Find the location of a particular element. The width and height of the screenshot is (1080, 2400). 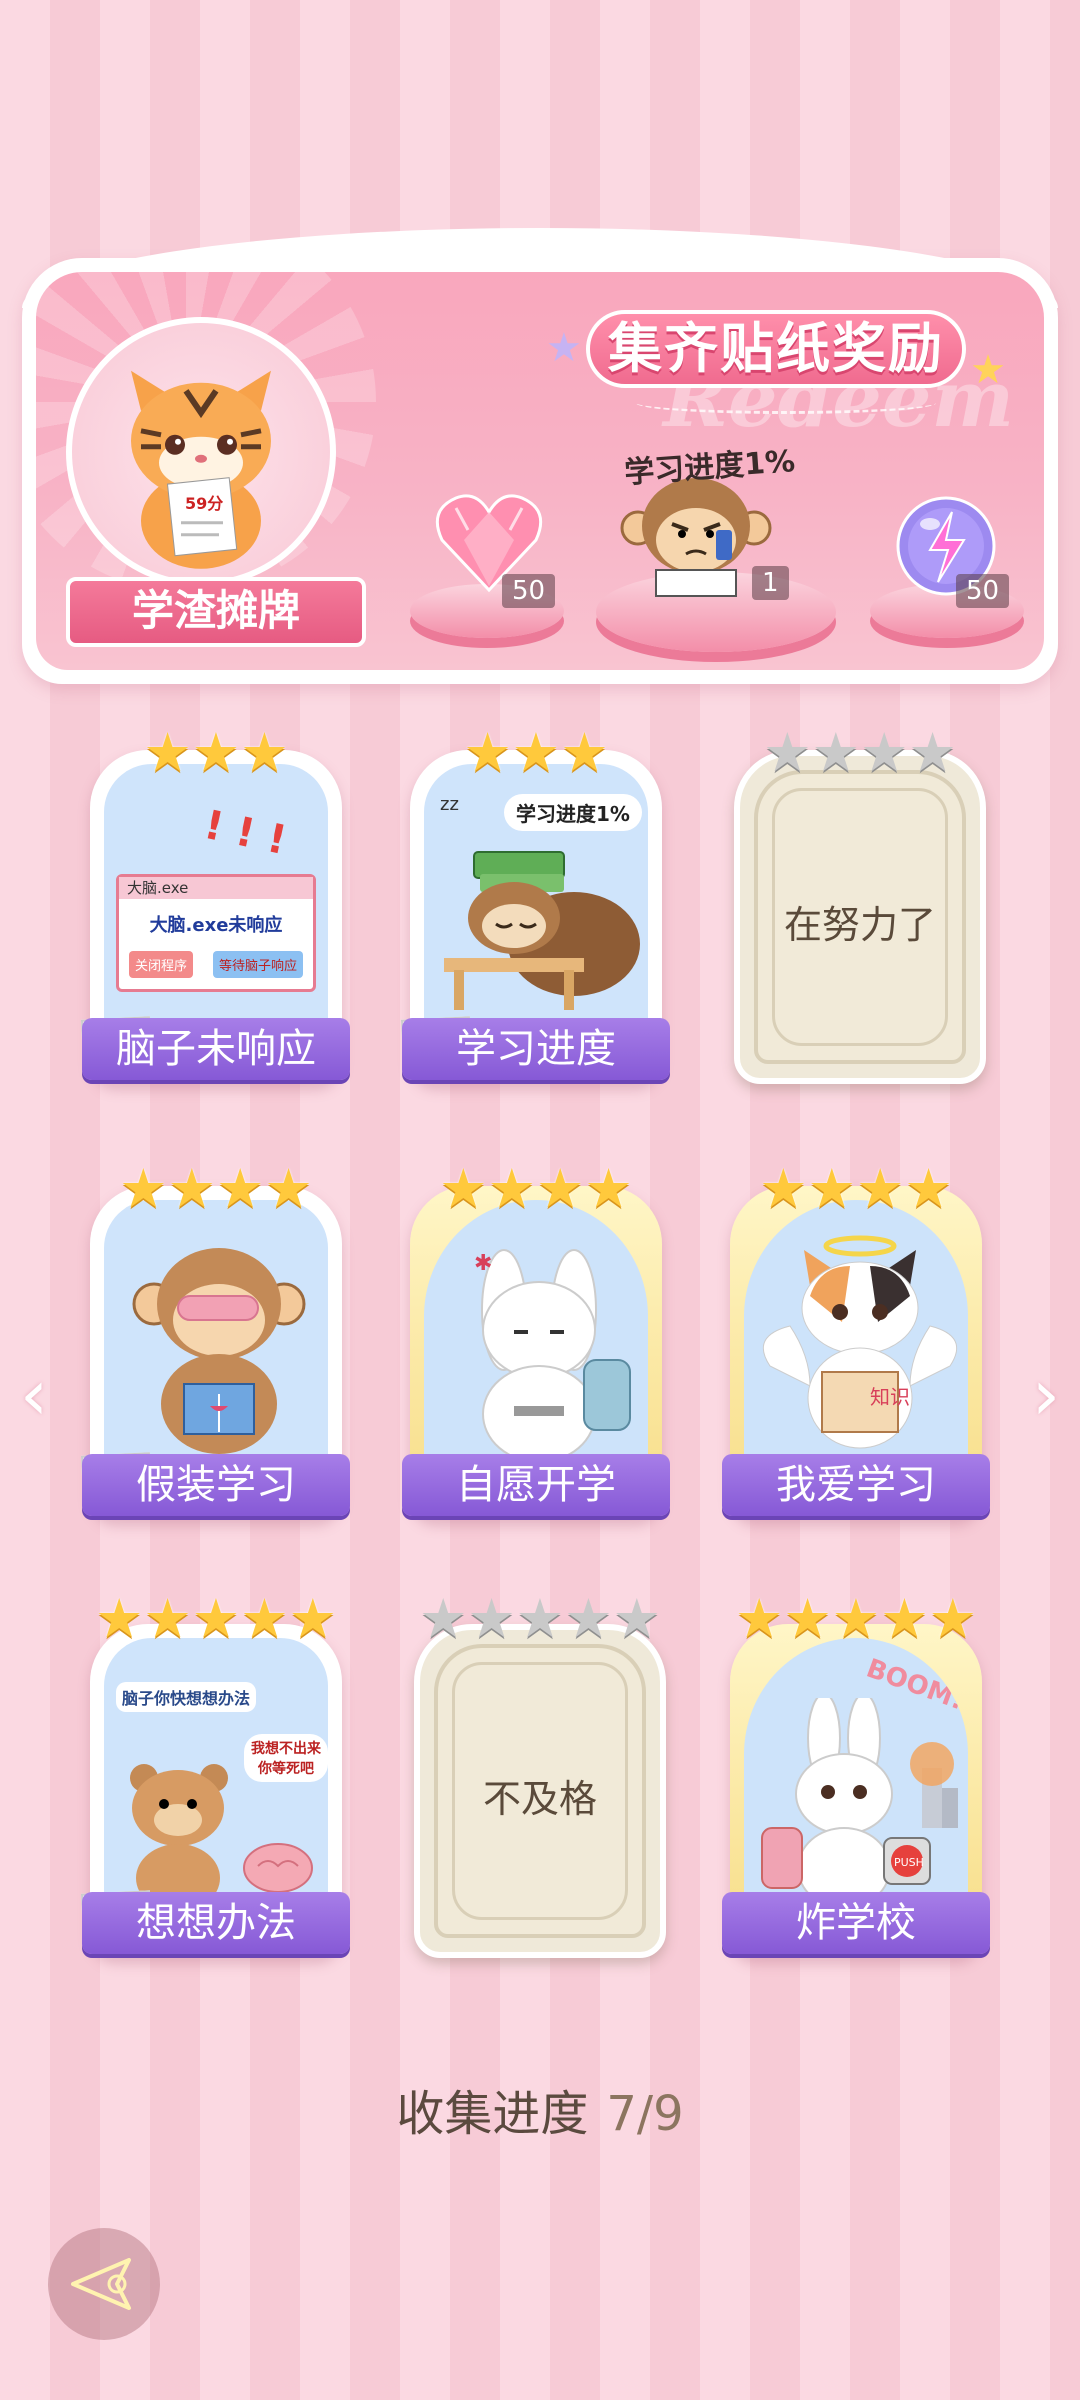

card-frame: BOOM!! PUSH 炸学校 is located at coordinates (856, 1791).